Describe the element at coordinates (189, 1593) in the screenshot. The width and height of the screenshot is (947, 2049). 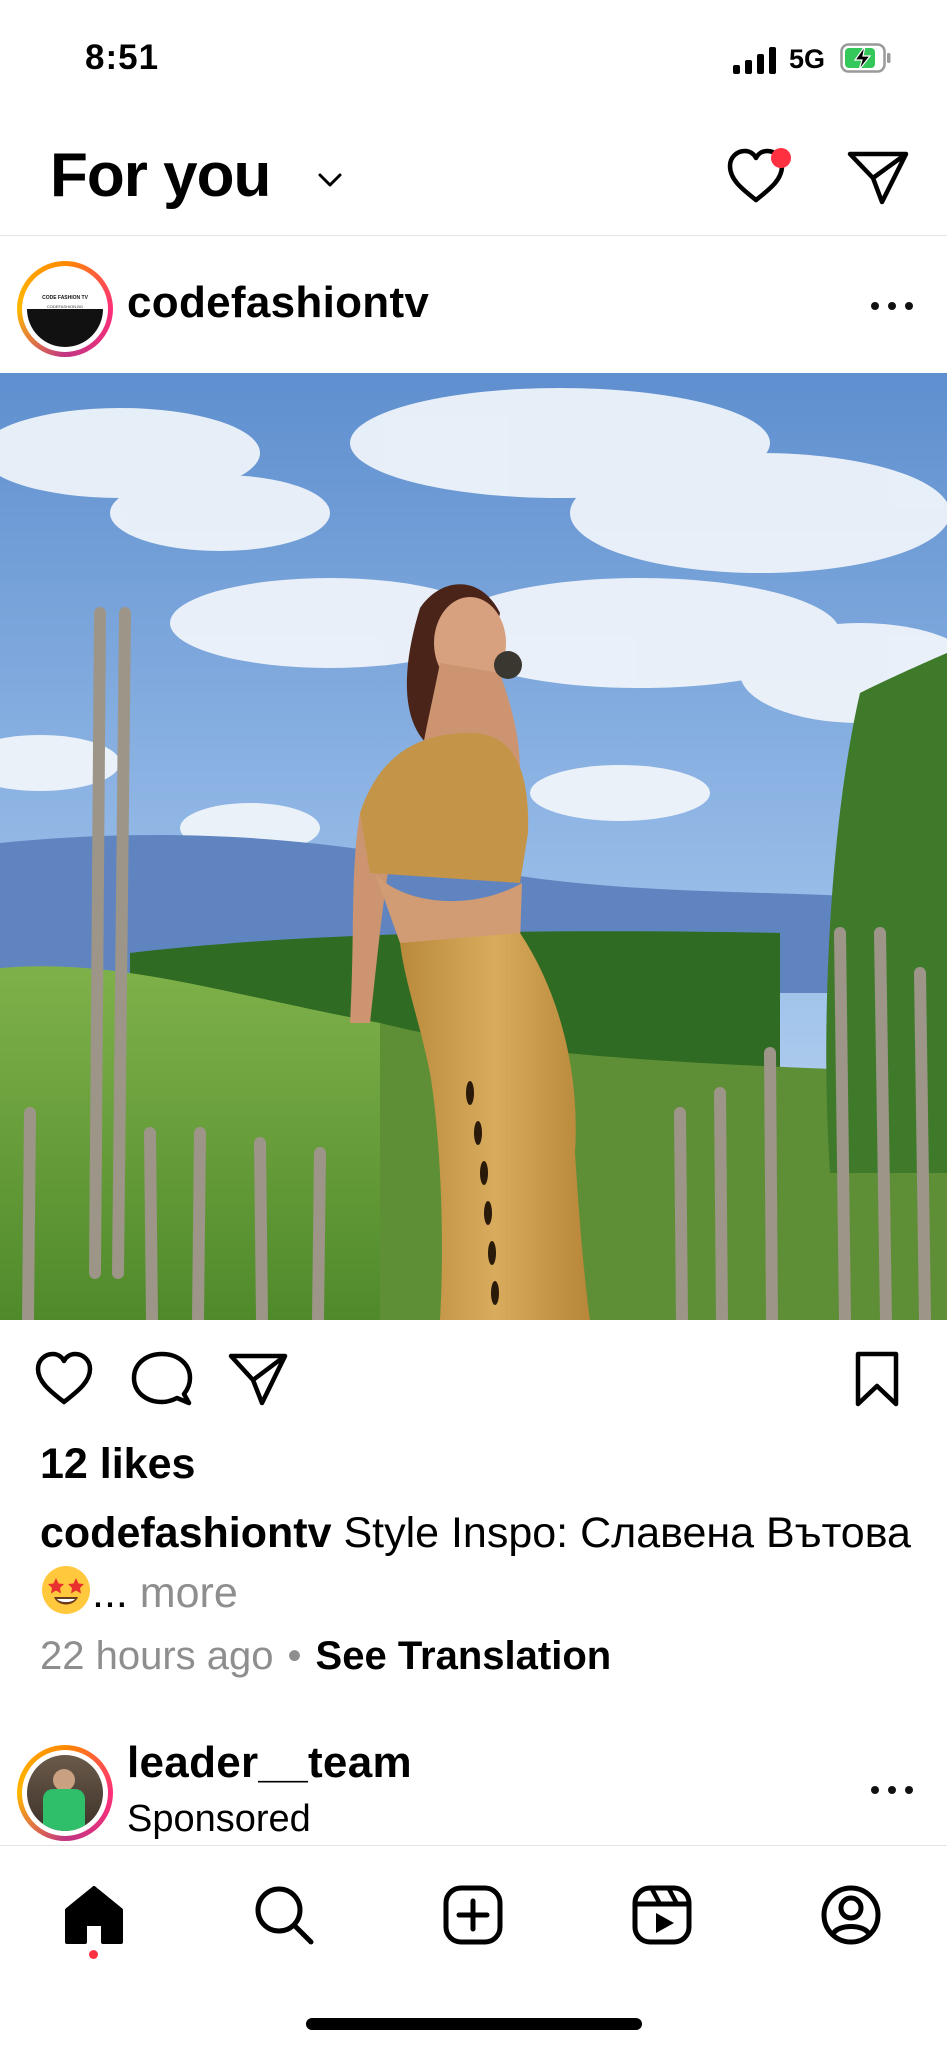
I see `caption-more-link: more` at that location.